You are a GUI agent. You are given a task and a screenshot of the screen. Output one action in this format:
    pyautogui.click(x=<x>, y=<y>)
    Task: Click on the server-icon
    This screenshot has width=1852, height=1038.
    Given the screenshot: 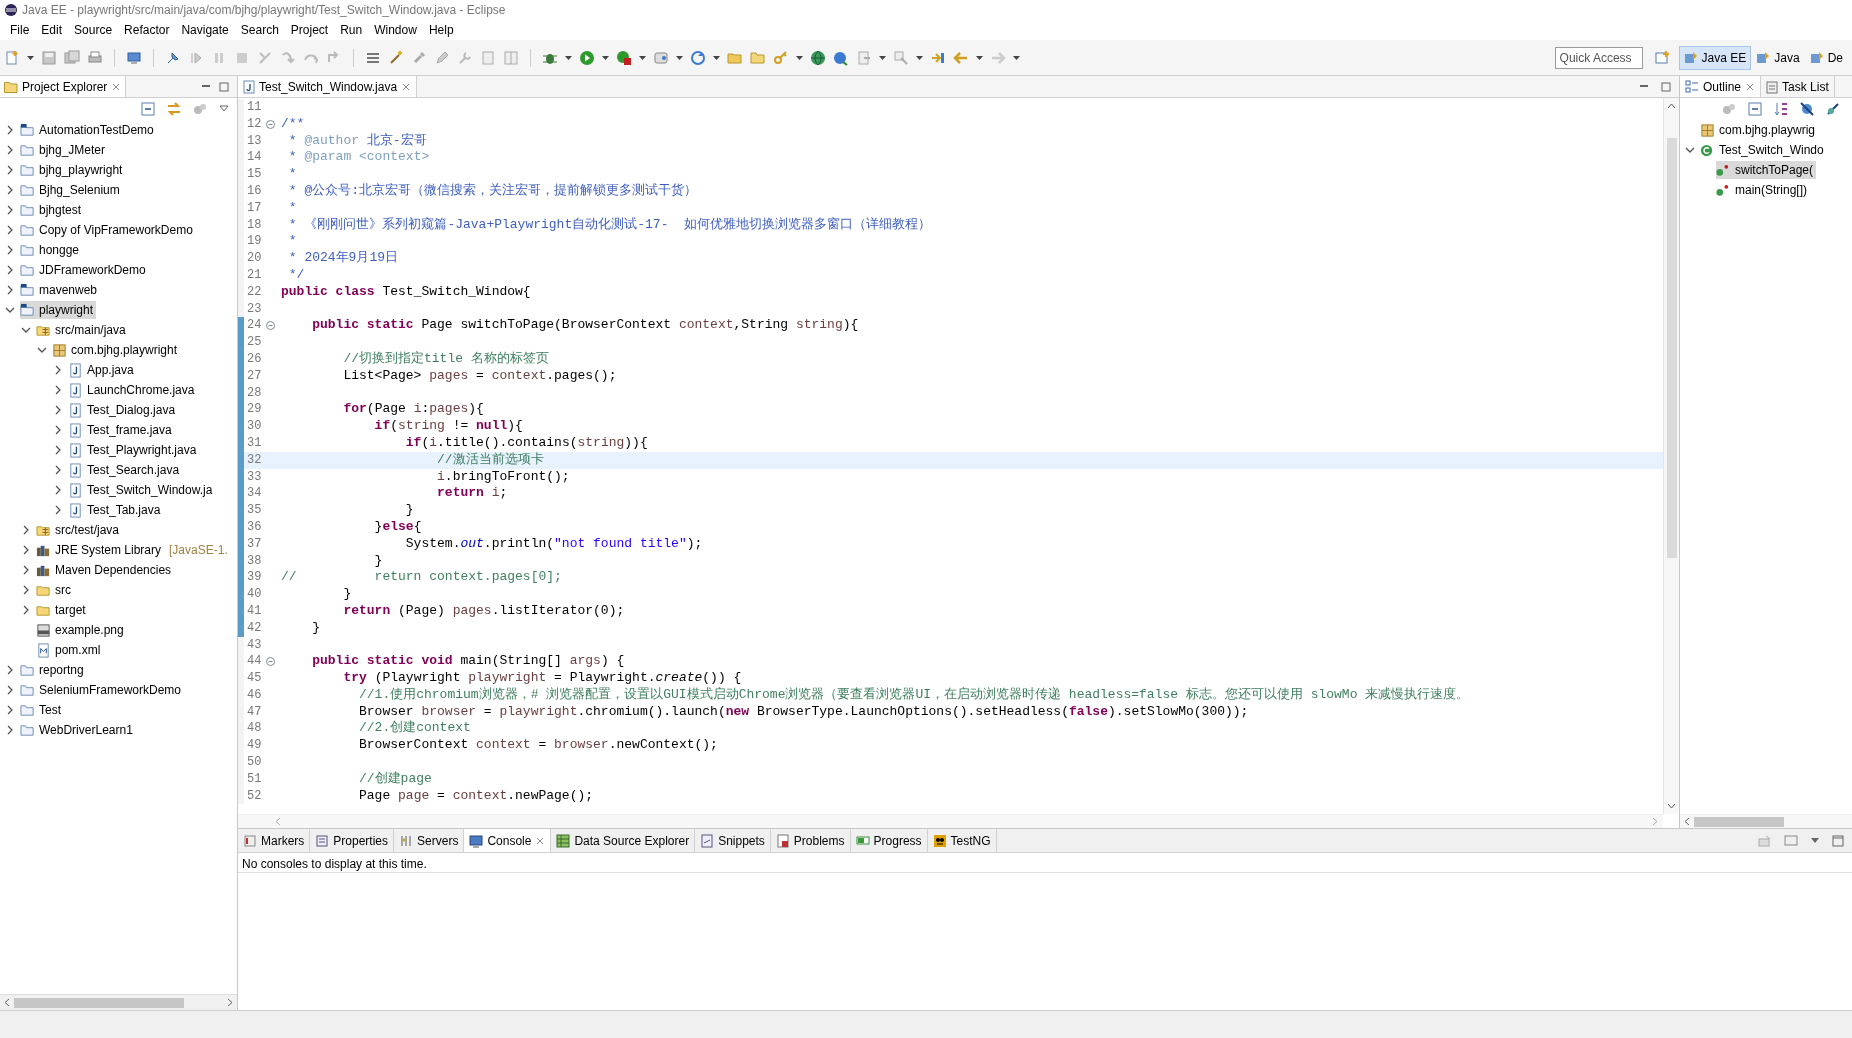 What is the action you would take?
    pyautogui.click(x=661, y=57)
    